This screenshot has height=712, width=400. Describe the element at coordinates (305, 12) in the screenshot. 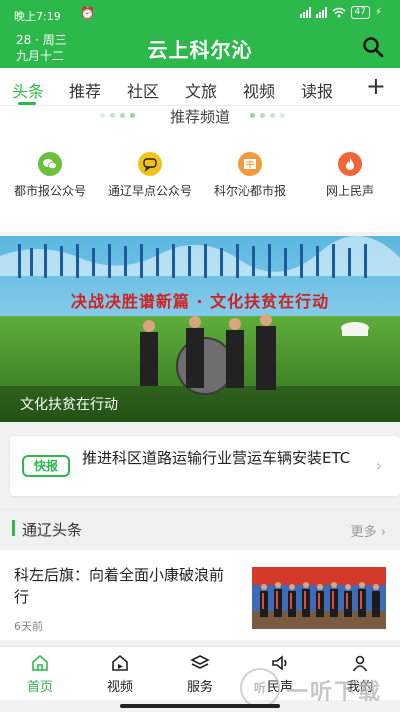

I see `cellular-signal-icon` at that location.